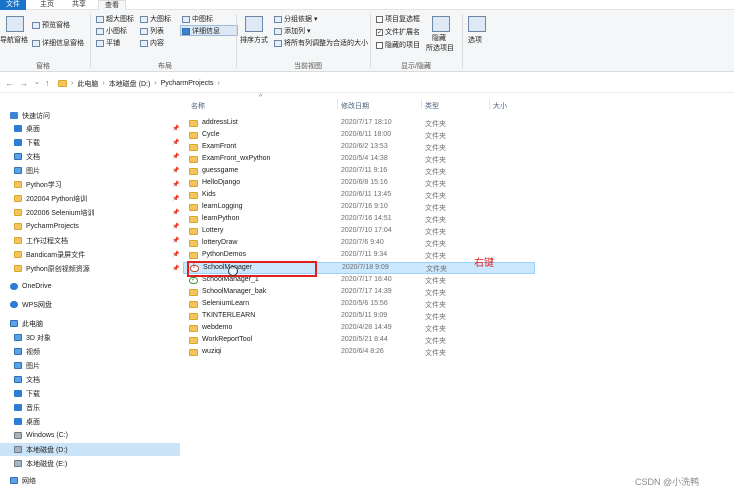 Image resolution: width=734 pixels, height=493 pixels. What do you see at coordinates (359, 136) in the screenshot?
I see `list-item: Cycle 2020/6/11 18:00 文件夹` at bounding box center [359, 136].